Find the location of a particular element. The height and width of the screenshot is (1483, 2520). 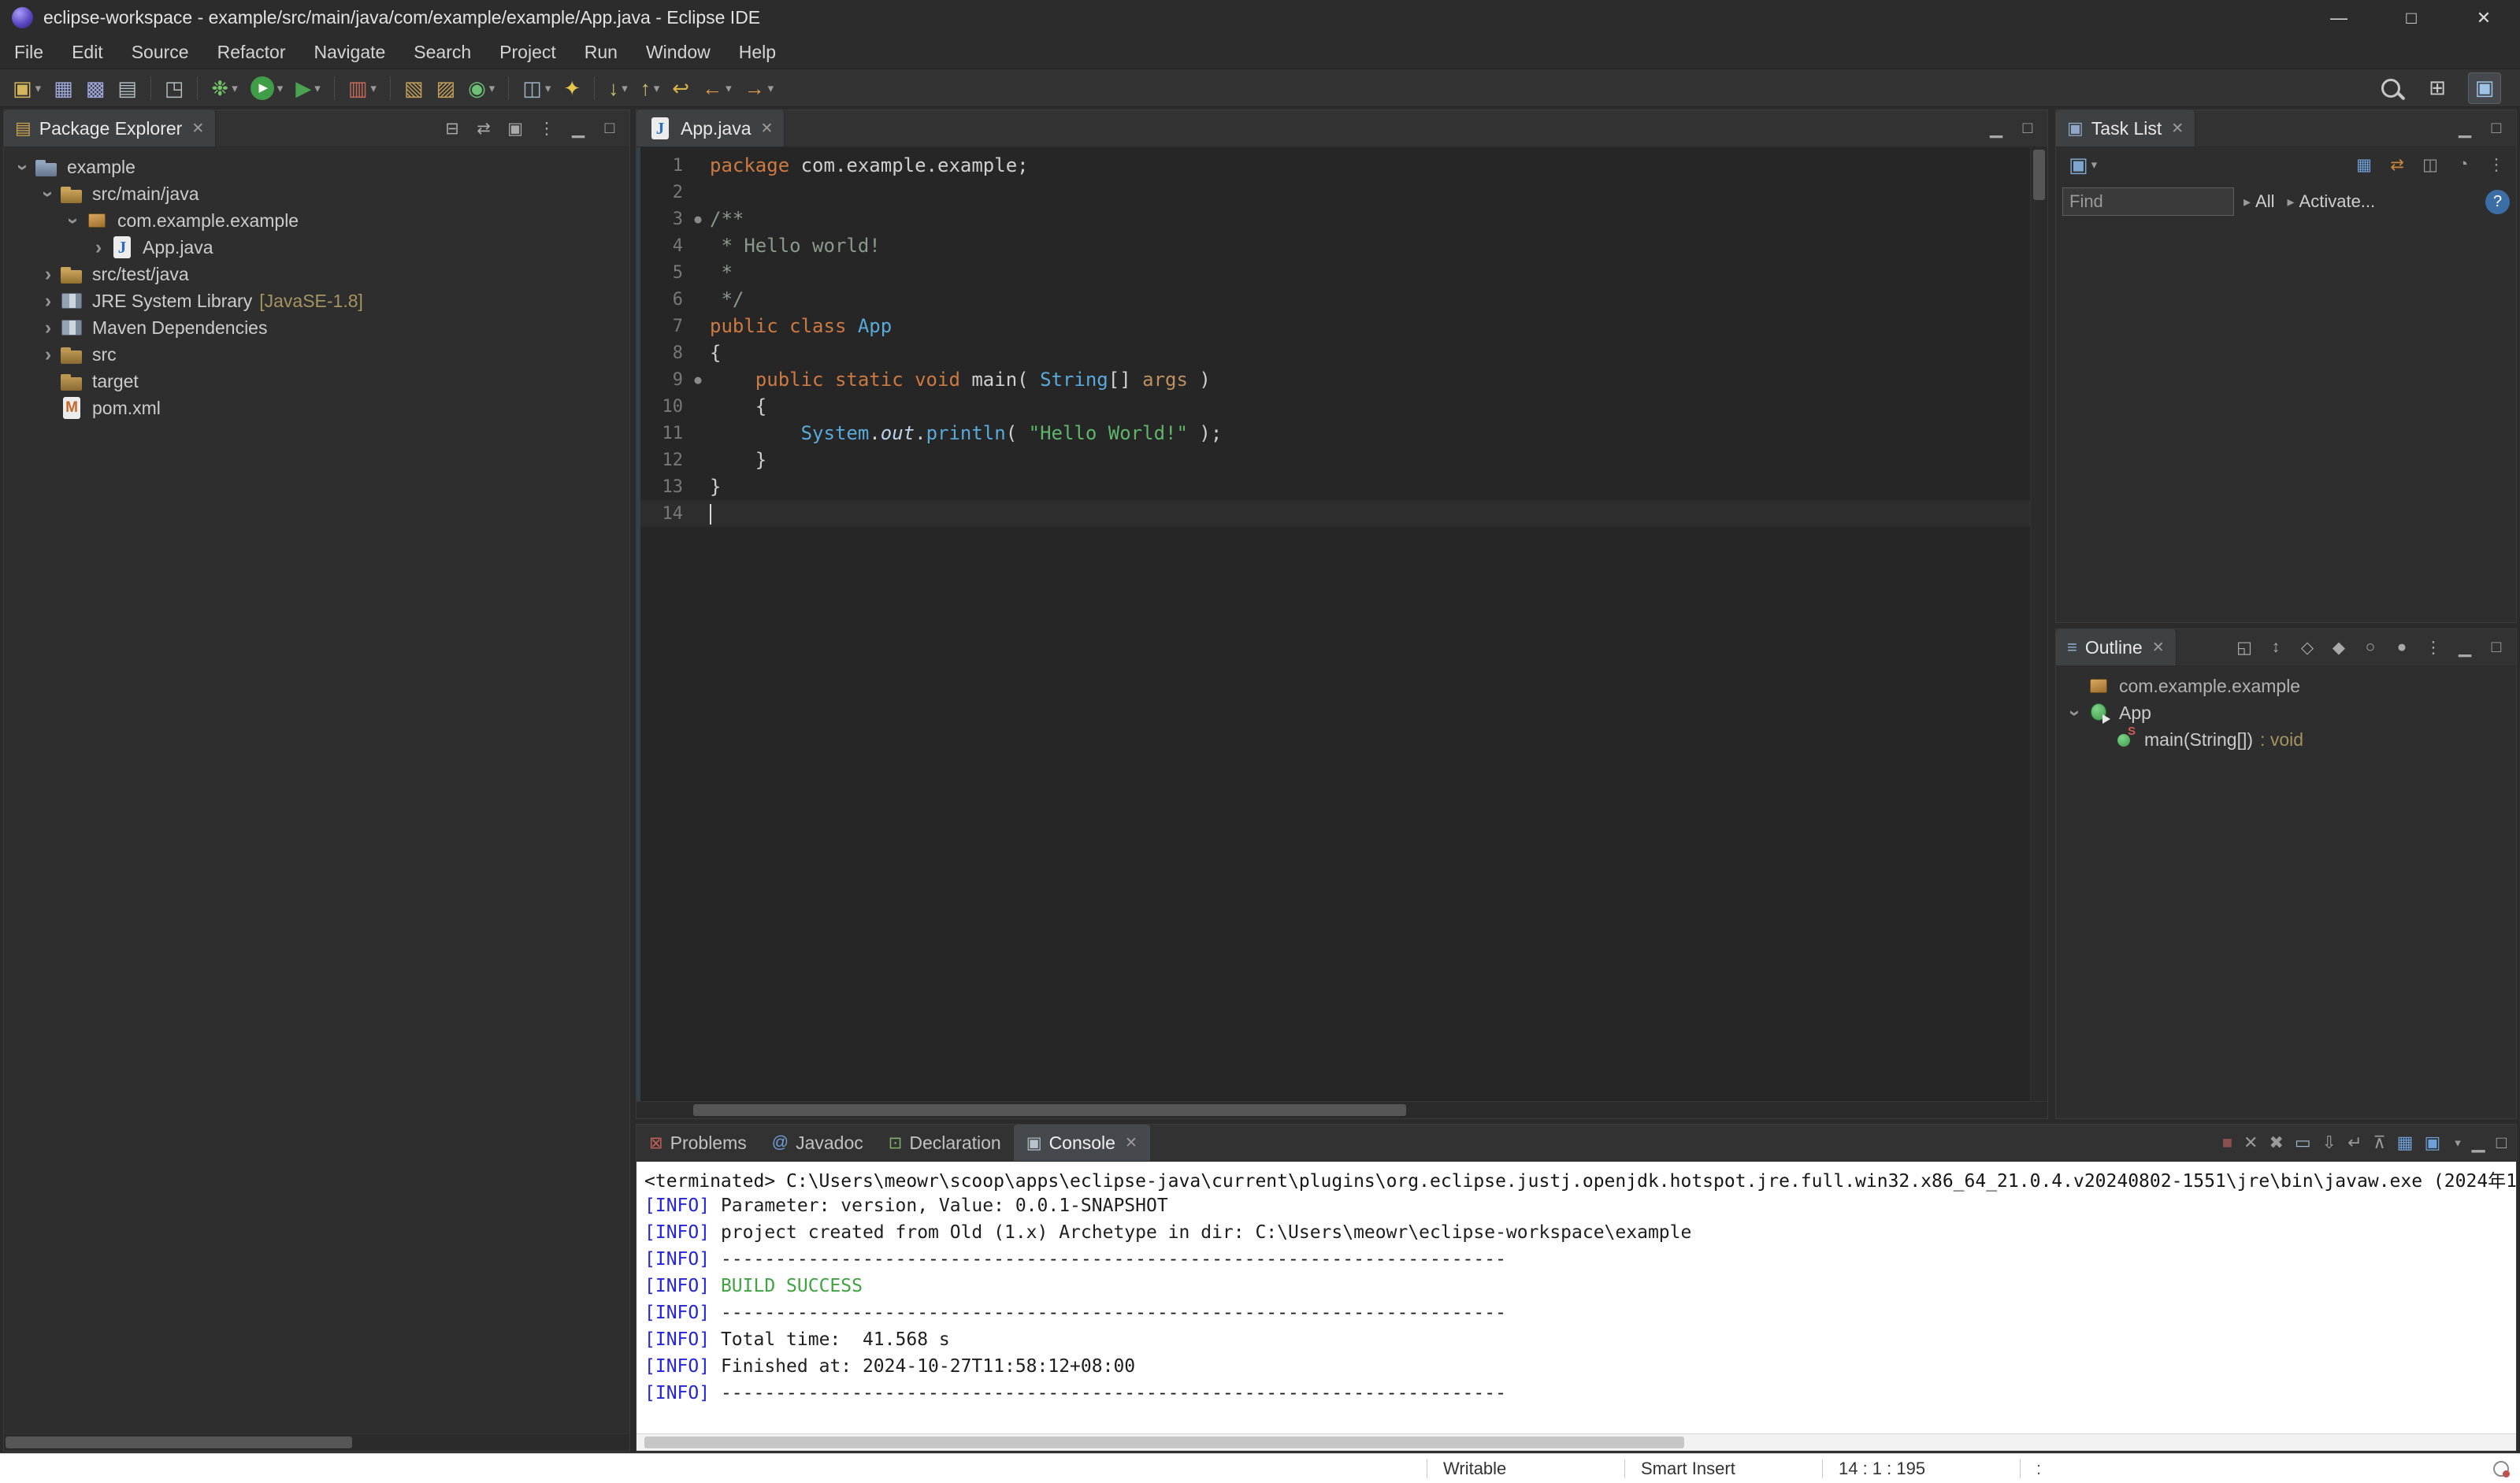

debug-button: ❉ ▾ is located at coordinates (224, 88).